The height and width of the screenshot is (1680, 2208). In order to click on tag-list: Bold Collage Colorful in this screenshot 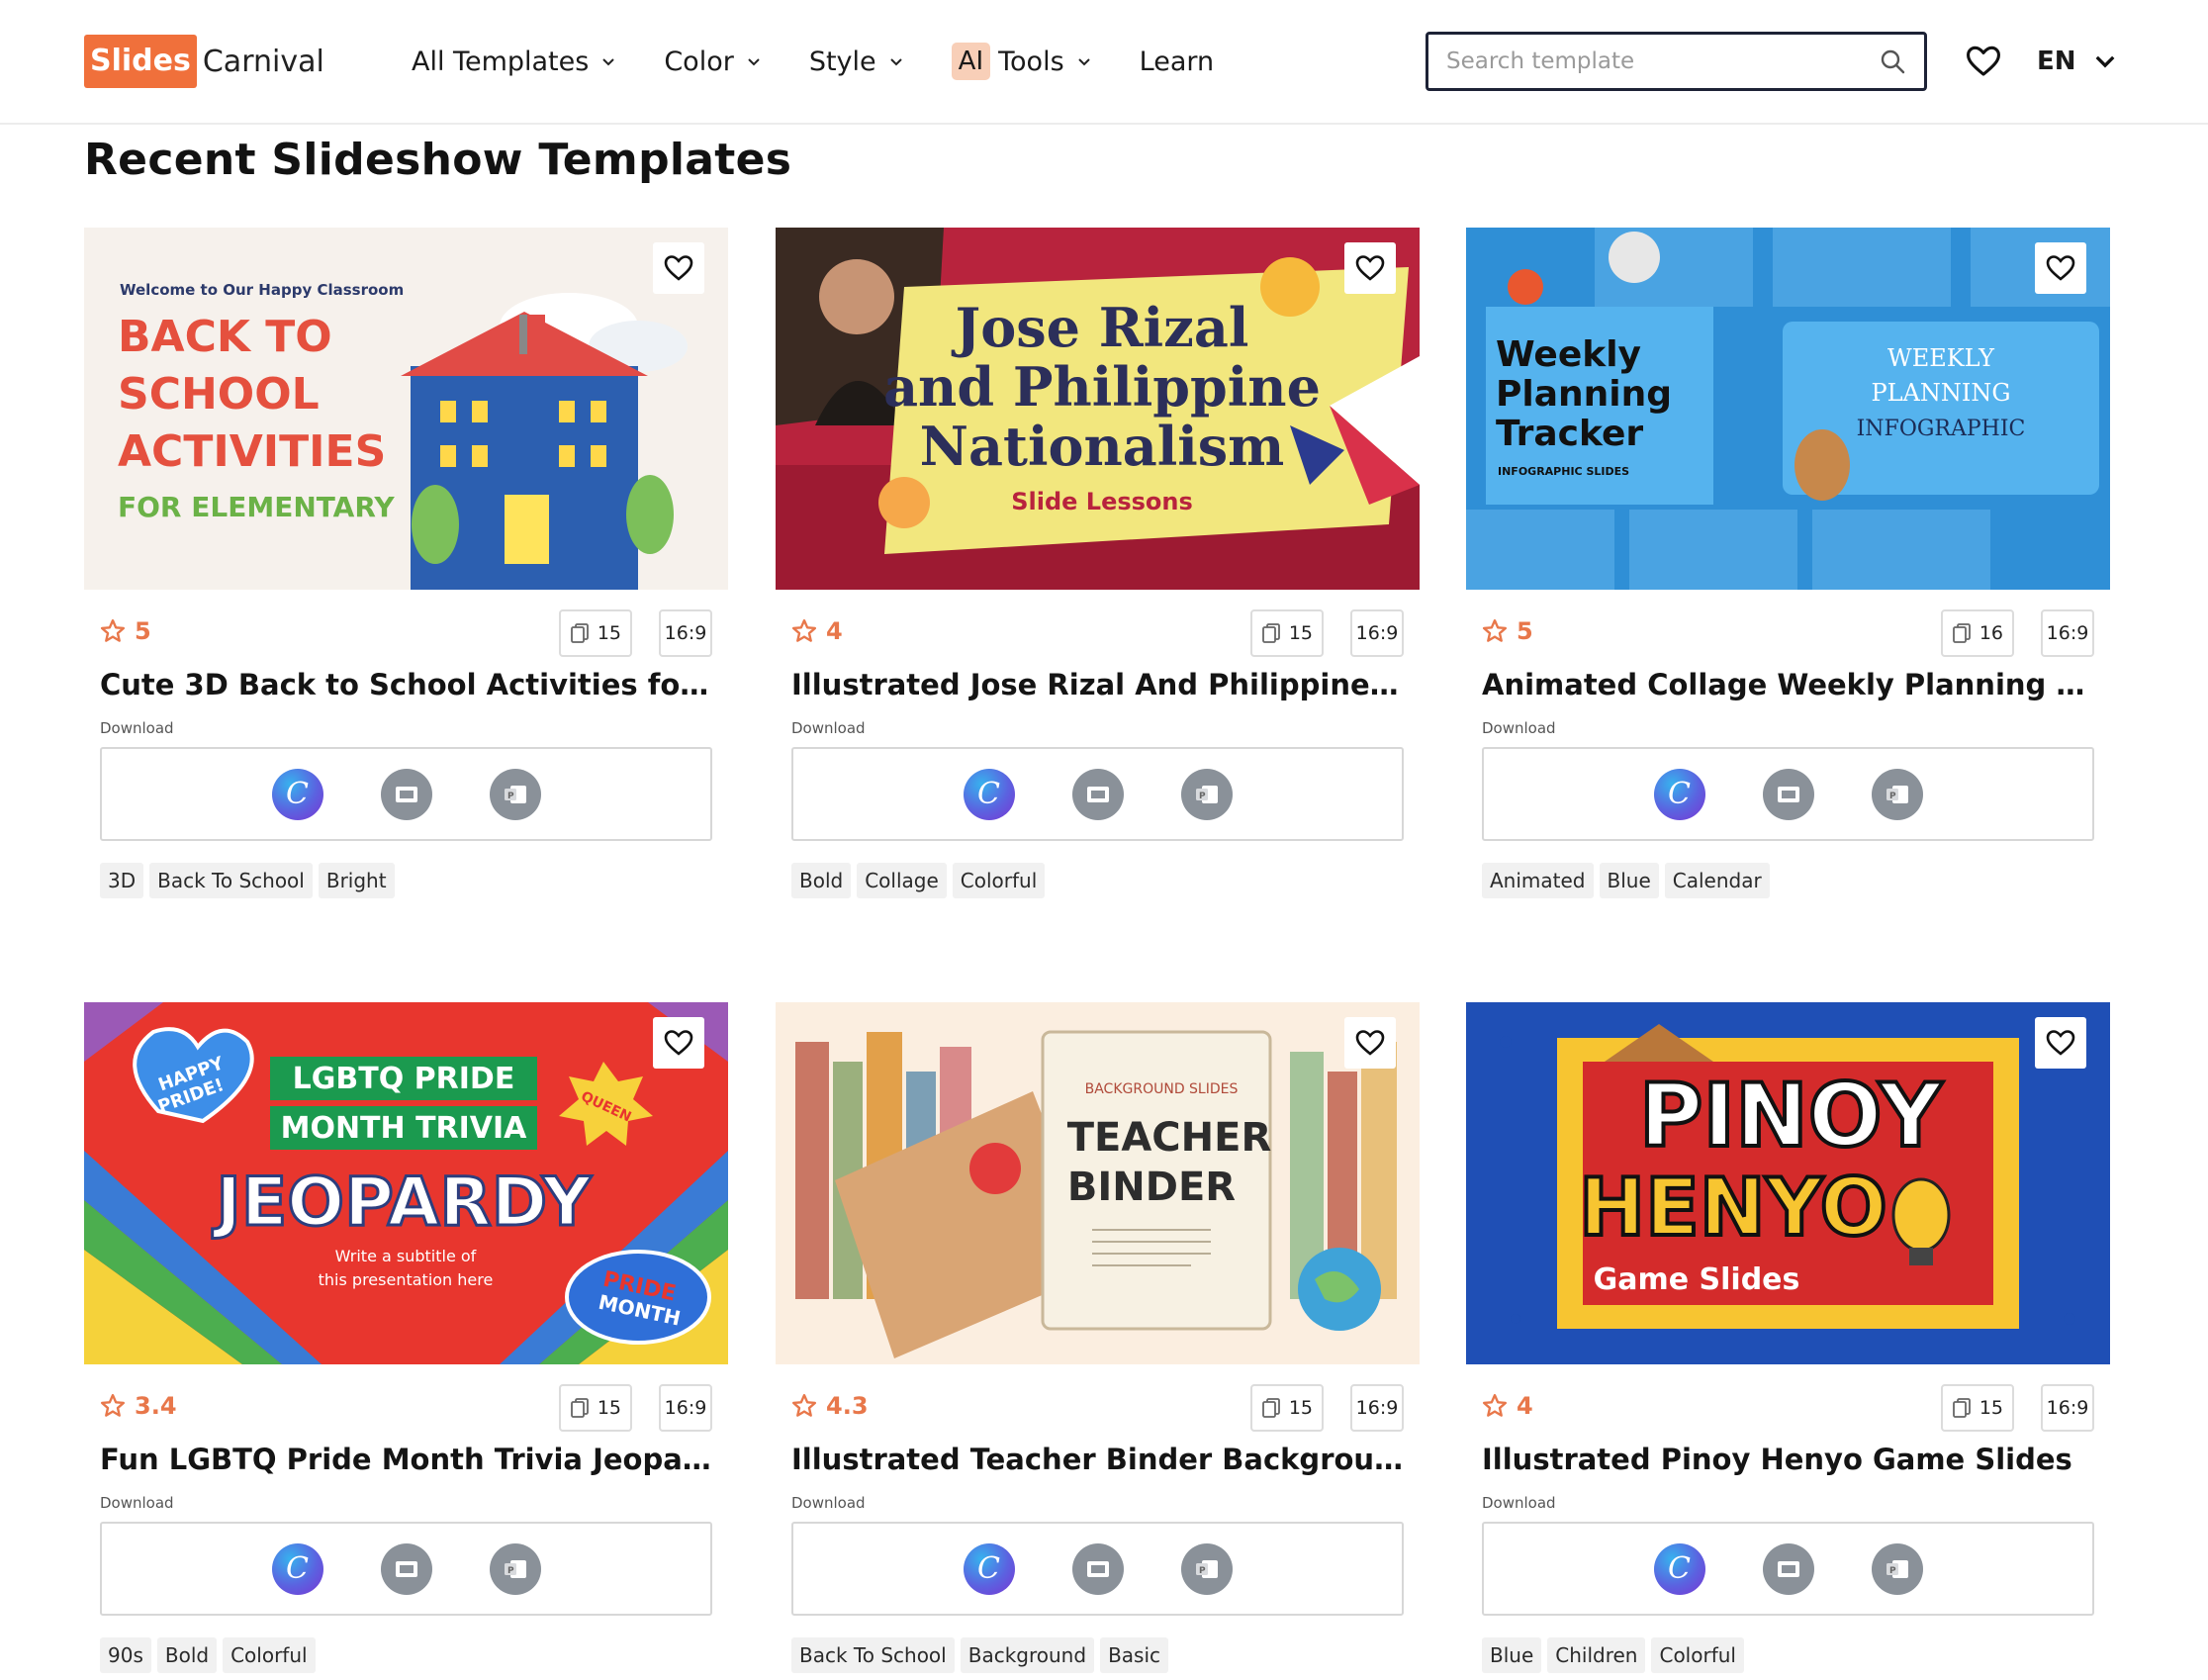, I will do `click(921, 880)`.